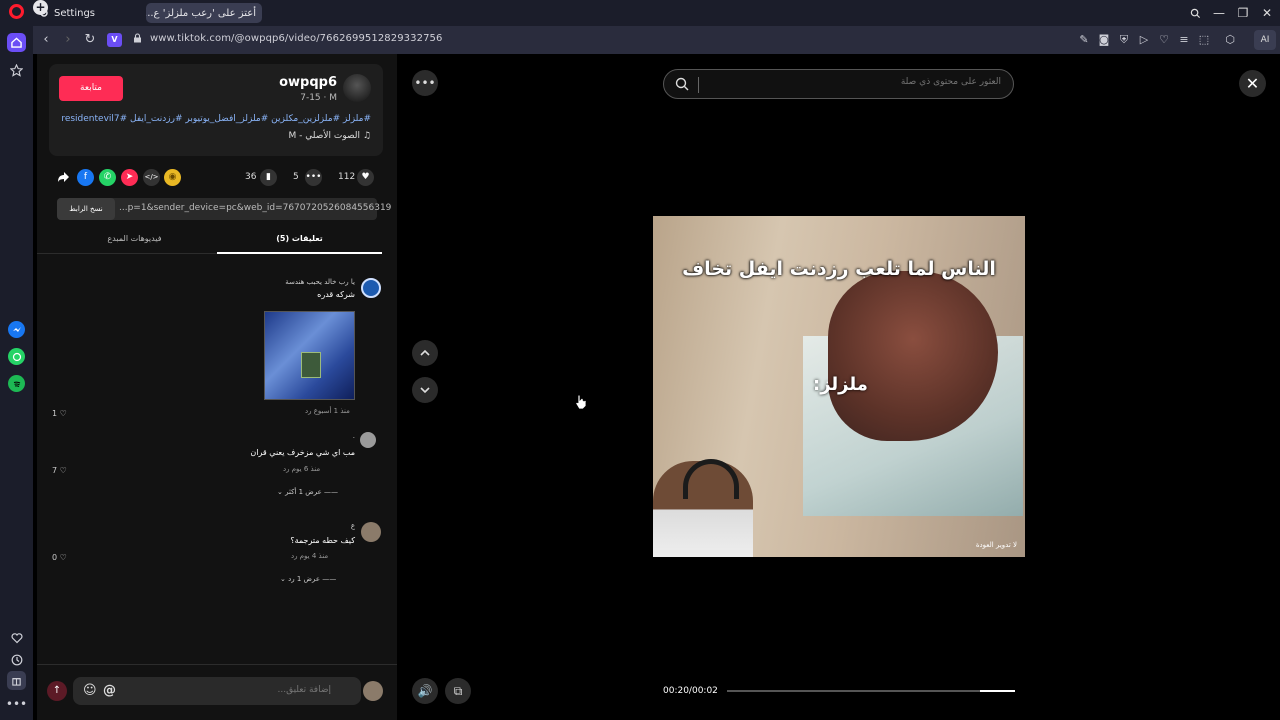 Image resolution: width=1280 pixels, height=720 pixels. What do you see at coordinates (856, 82) in the screenshot?
I see `search-input` at bounding box center [856, 82].